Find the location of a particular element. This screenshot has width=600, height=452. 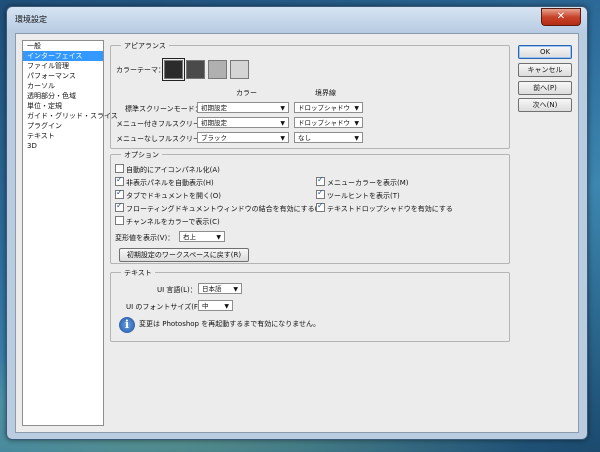

menu-fullscreen-border-select: ドロップシャドウ ▼ is located at coordinates (328, 122).